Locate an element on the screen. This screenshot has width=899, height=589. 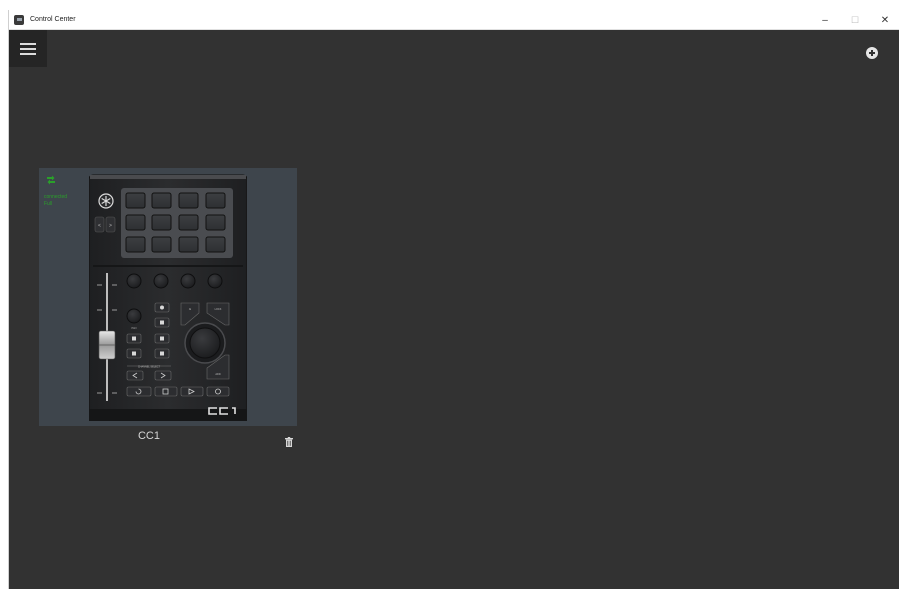
status-connection: connected is located at coordinates (56, 197).